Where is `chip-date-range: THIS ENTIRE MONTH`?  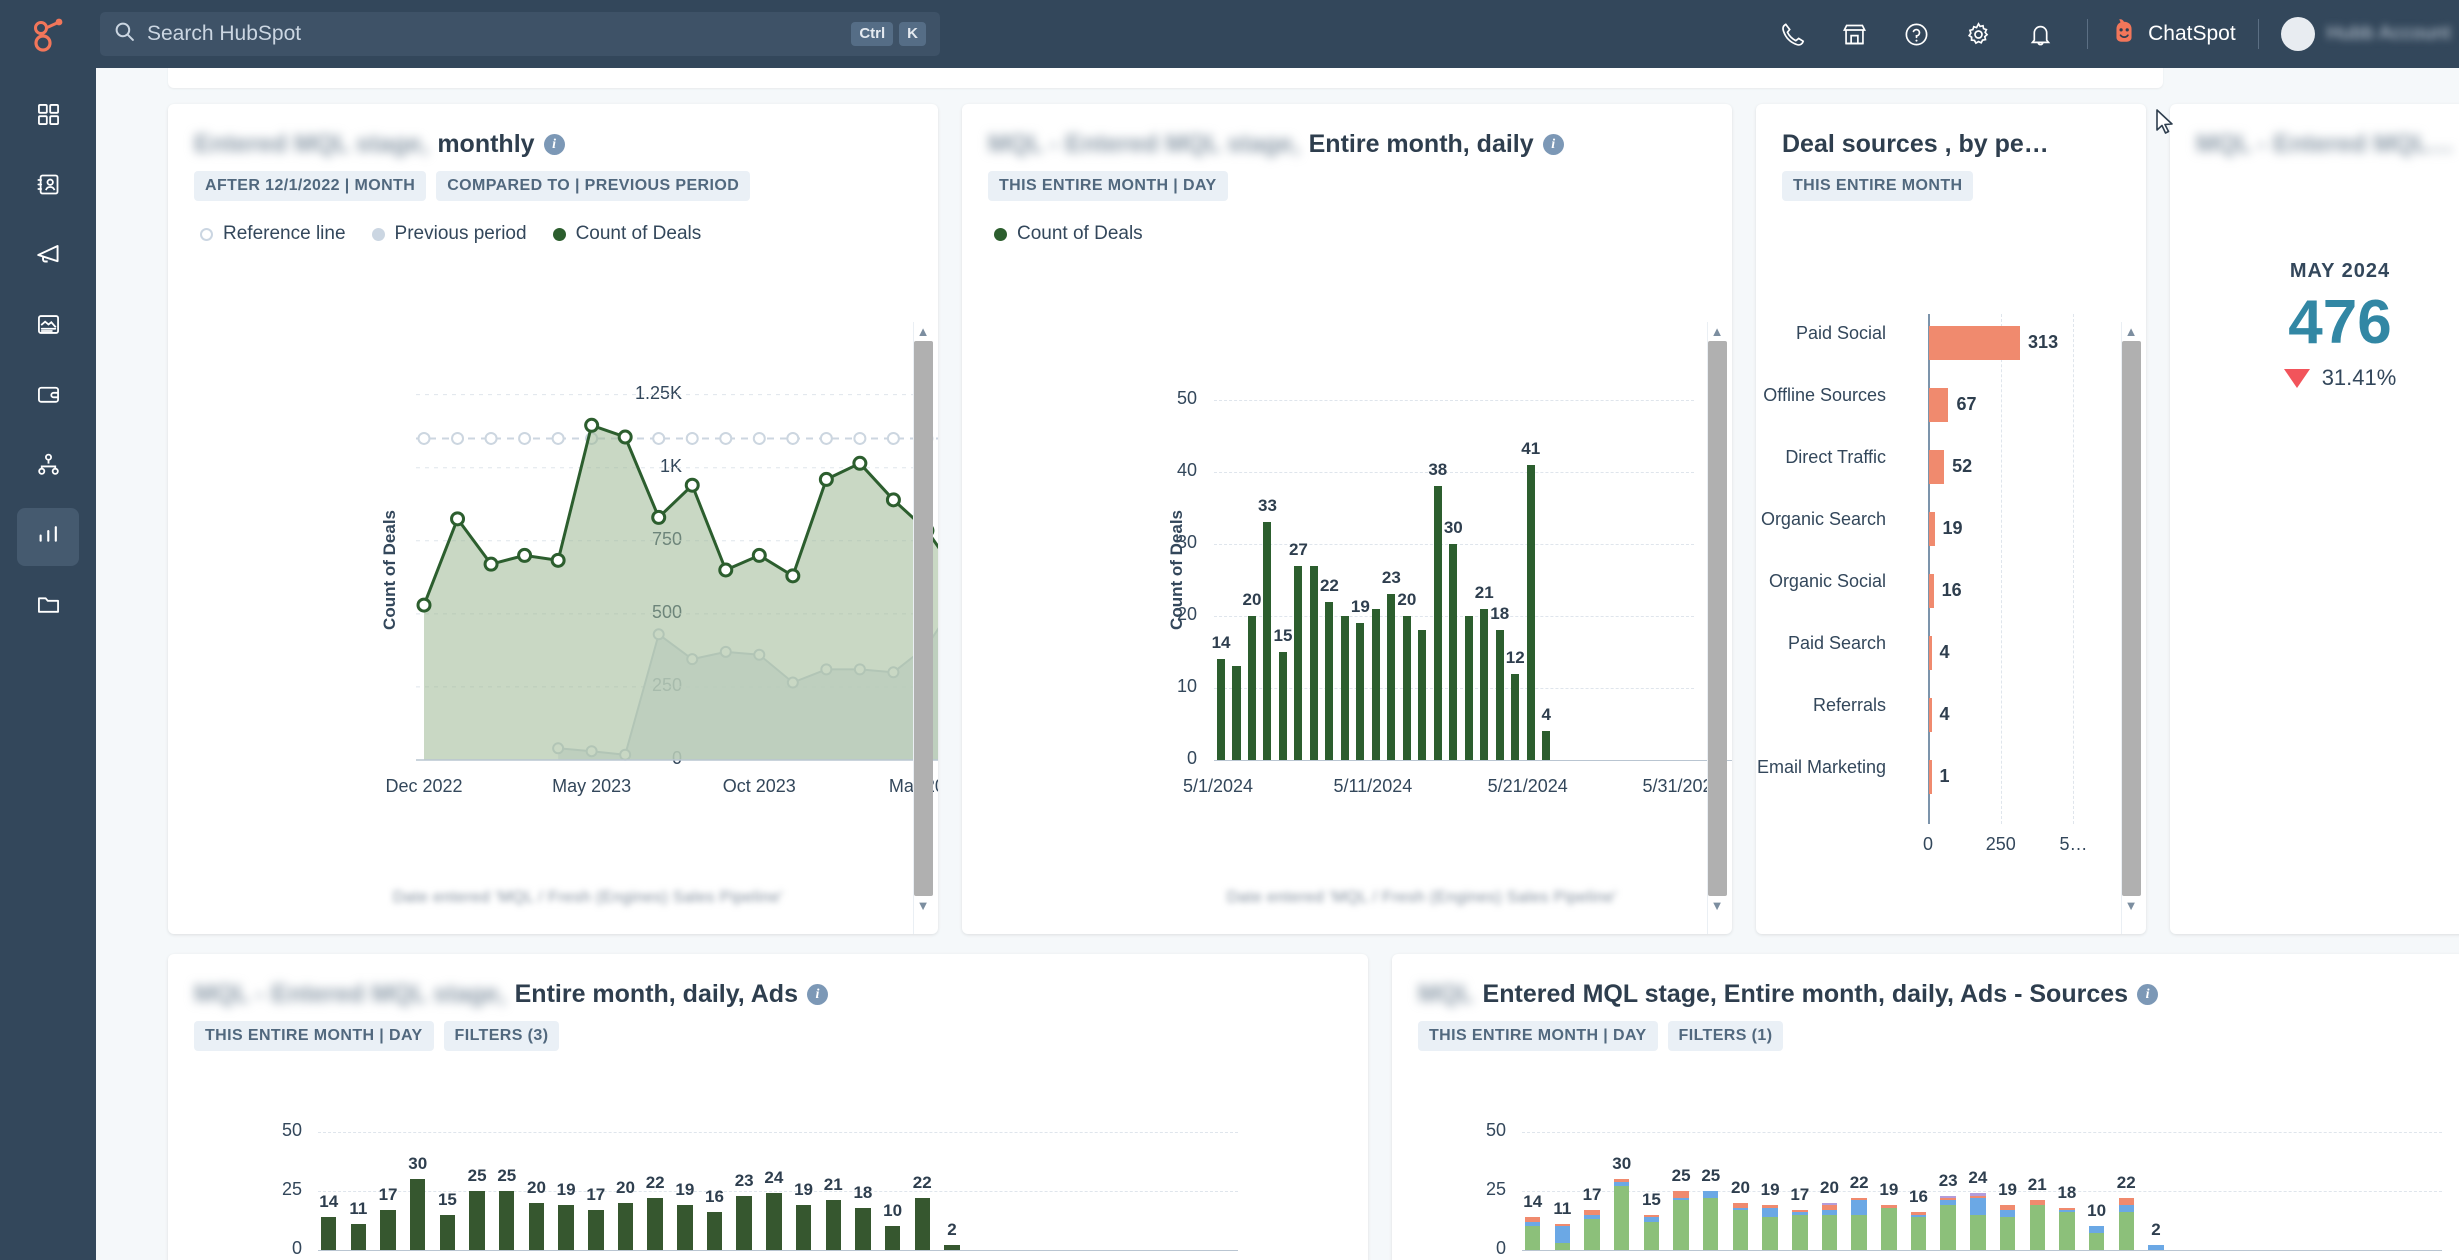
chip-date-range: THIS ENTIRE MONTH is located at coordinates (1878, 186).